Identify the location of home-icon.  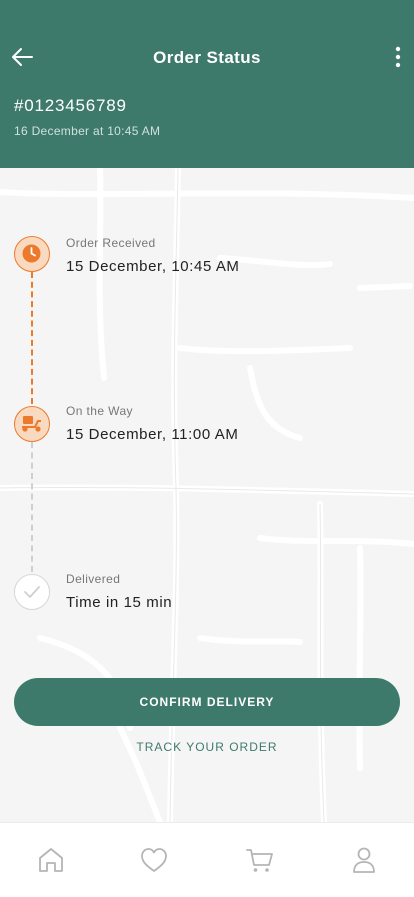
(51, 860).